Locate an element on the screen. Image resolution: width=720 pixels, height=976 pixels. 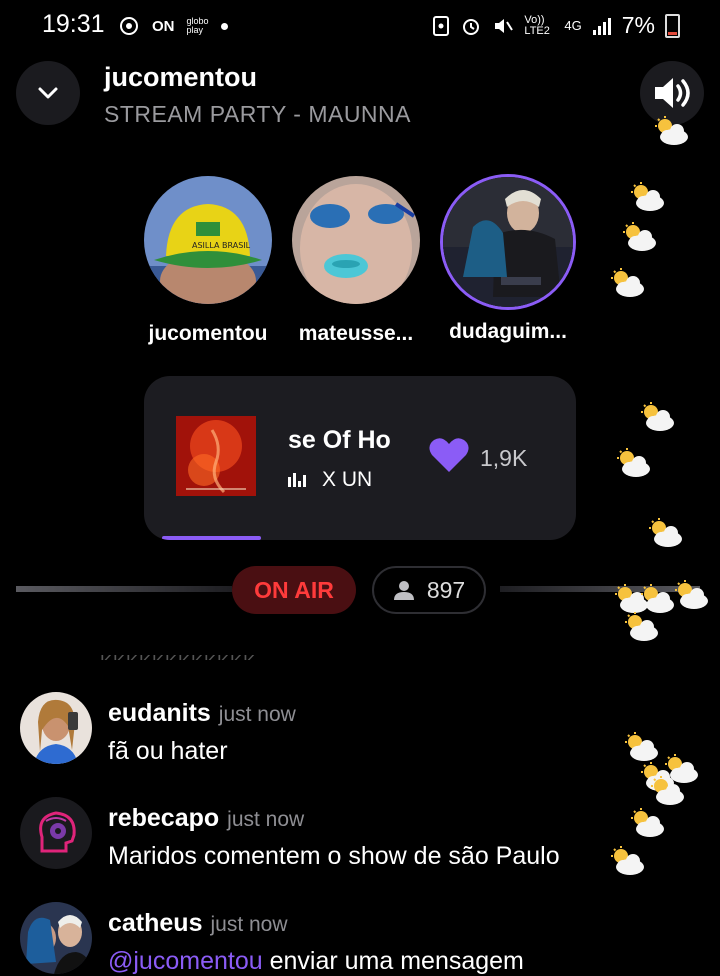
track-progress-fill is located at coordinates (211, 538).